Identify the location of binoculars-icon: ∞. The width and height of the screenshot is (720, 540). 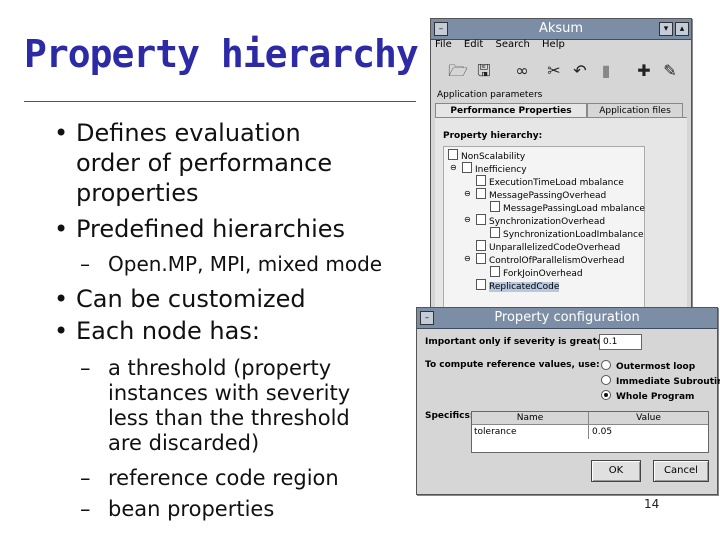
(522, 71).